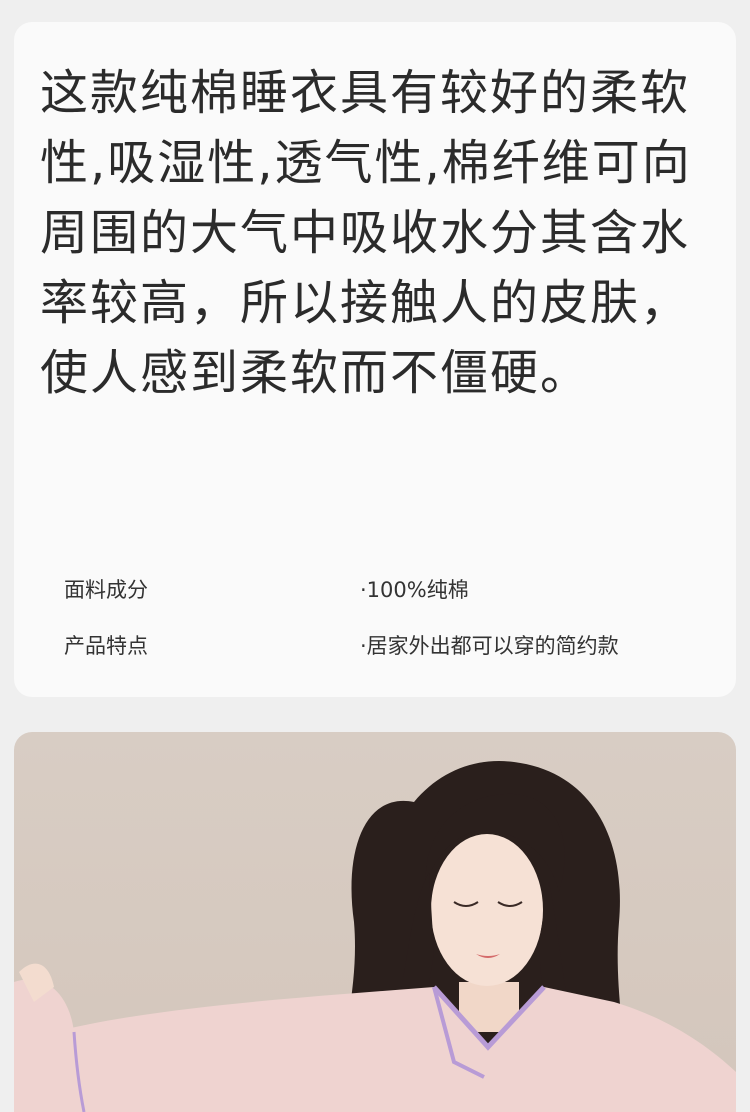 Image resolution: width=750 pixels, height=1112 pixels. I want to click on spec-value-material: ·100%纯棉, so click(414, 590).